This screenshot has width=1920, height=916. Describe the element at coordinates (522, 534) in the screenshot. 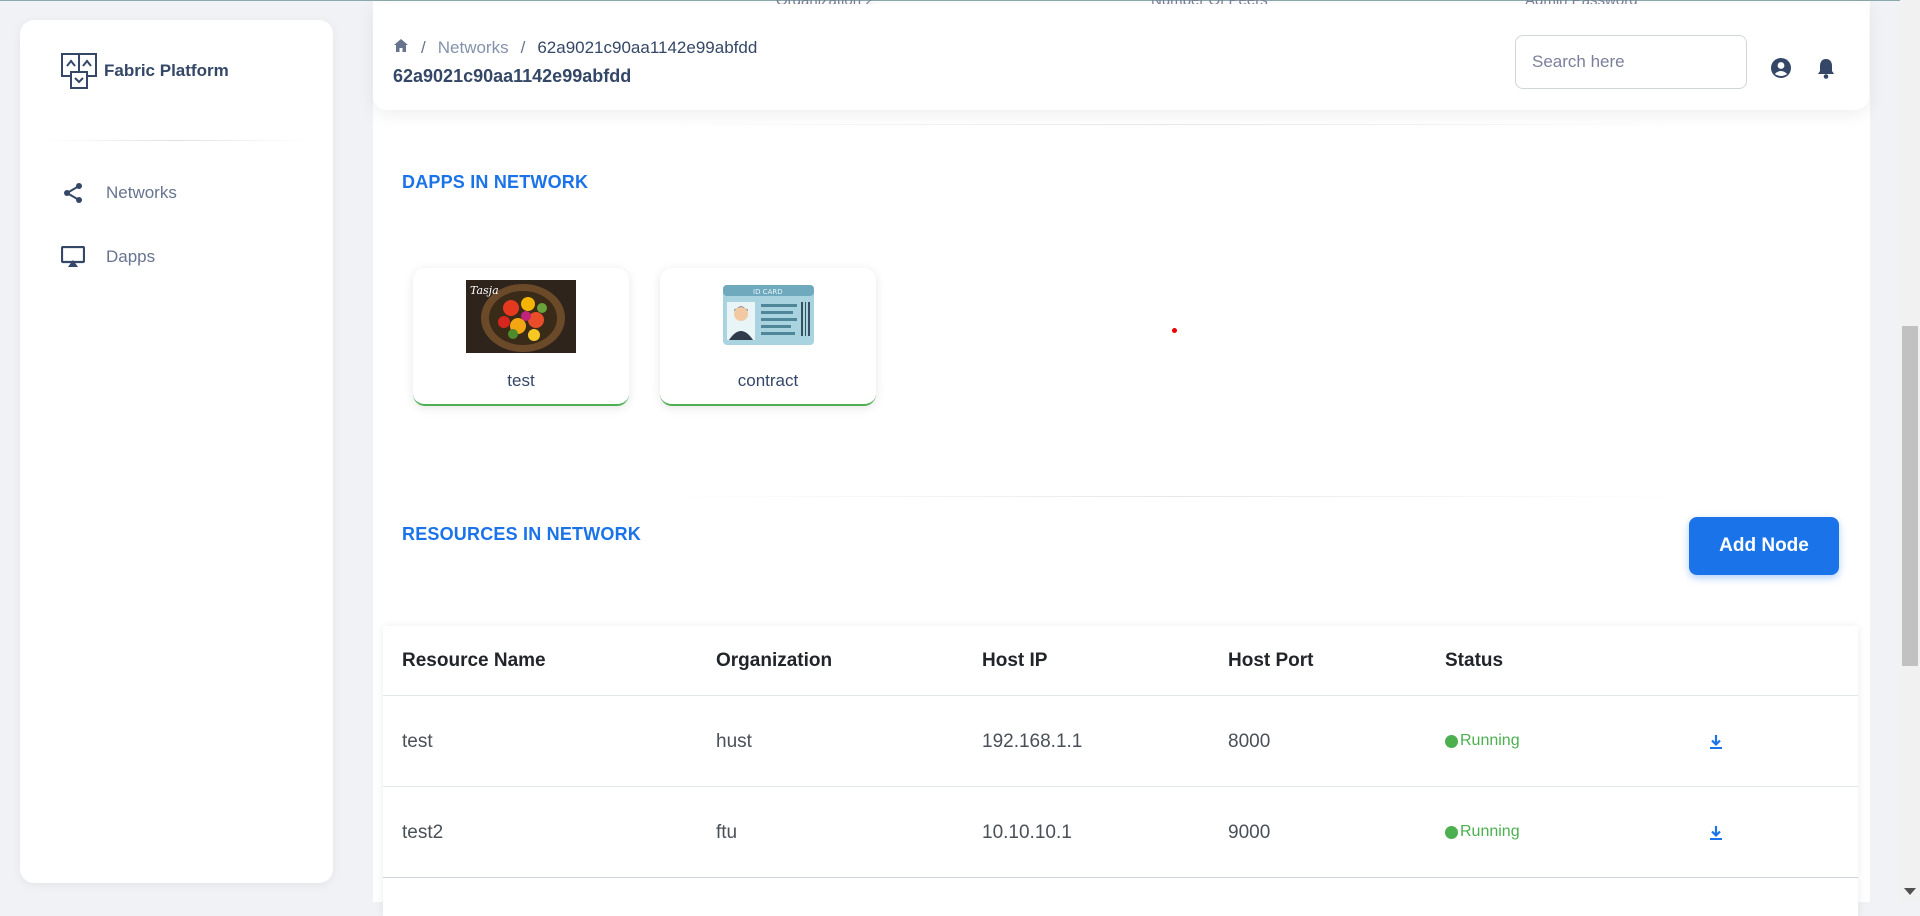

I see `resources-section-title: RESOURCES IN NETWORK` at that location.